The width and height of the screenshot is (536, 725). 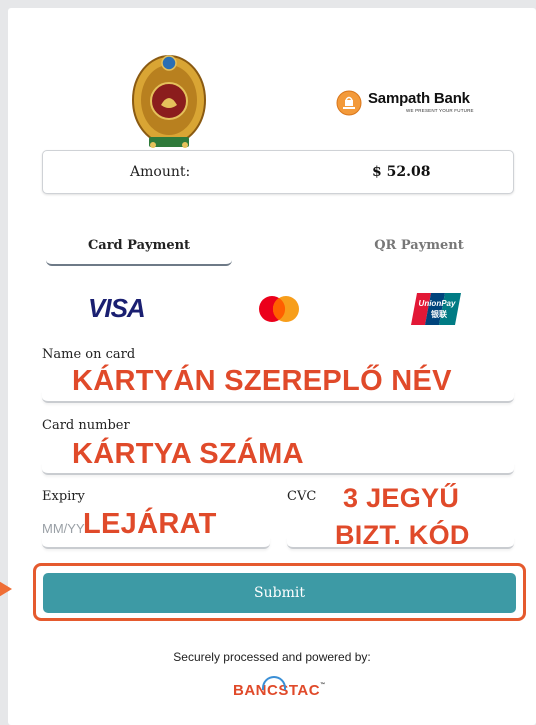 What do you see at coordinates (6, 589) in the screenshot?
I see `pointer-arrow-icon` at bounding box center [6, 589].